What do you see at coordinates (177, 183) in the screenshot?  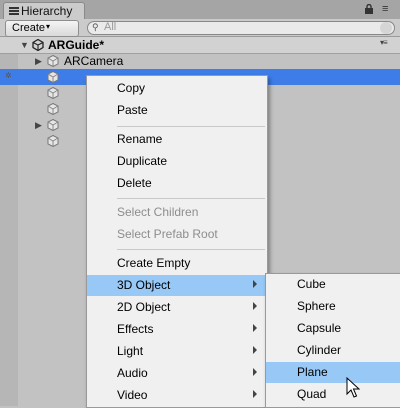 I see `menu-item-delete: Delete` at bounding box center [177, 183].